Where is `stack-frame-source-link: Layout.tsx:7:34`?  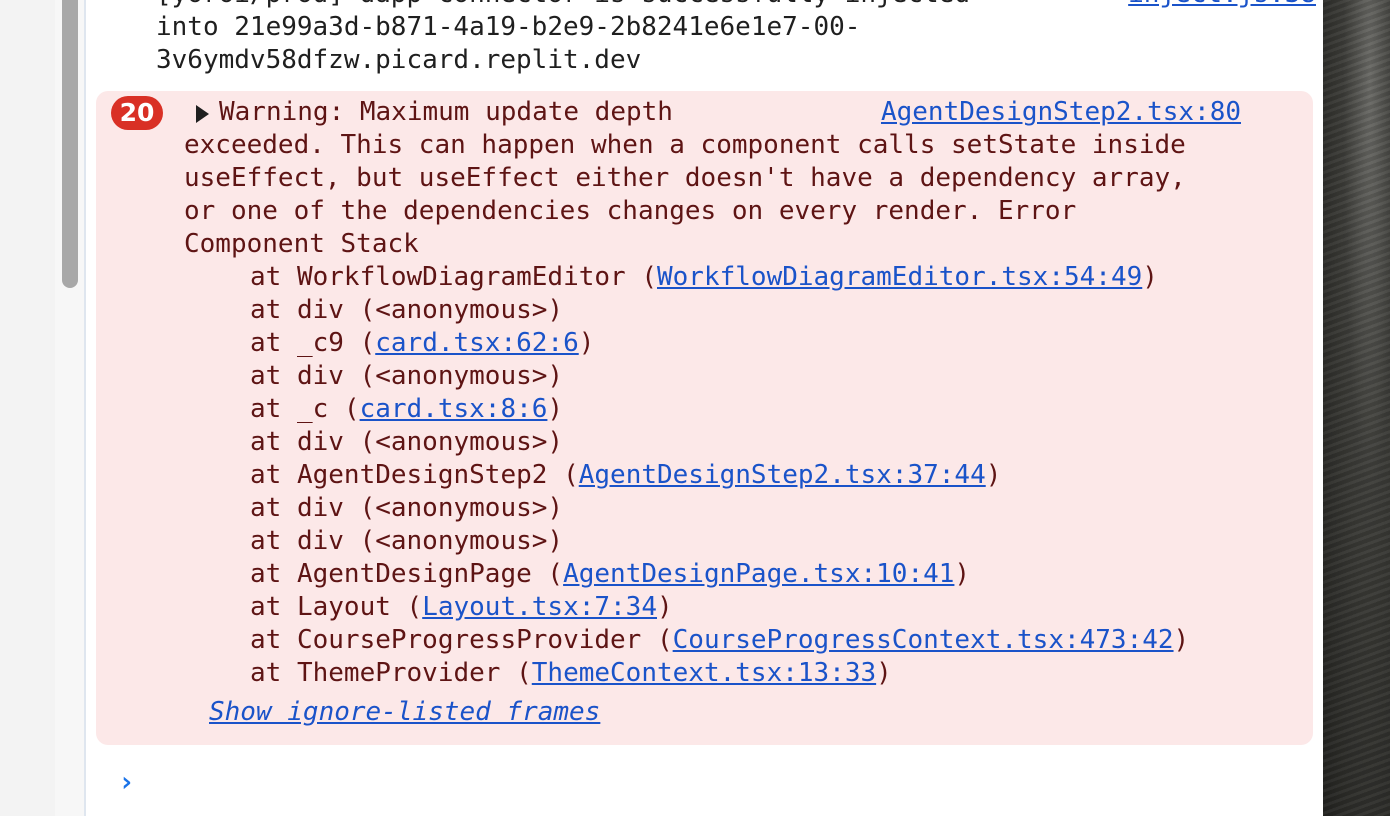 stack-frame-source-link: Layout.tsx:7:34 is located at coordinates (539, 607).